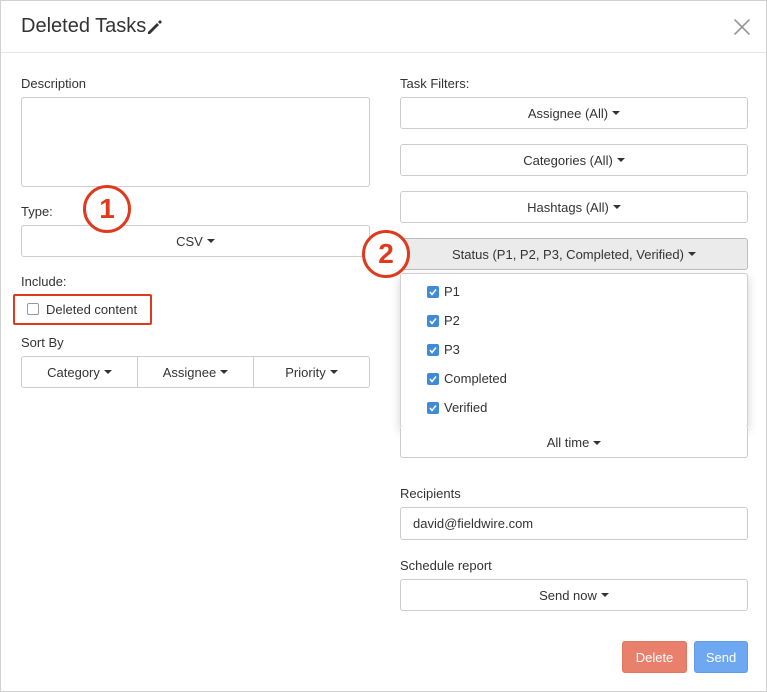 The image size is (767, 692). Describe the element at coordinates (452, 291) in the screenshot. I see `status-option-label: P1` at that location.